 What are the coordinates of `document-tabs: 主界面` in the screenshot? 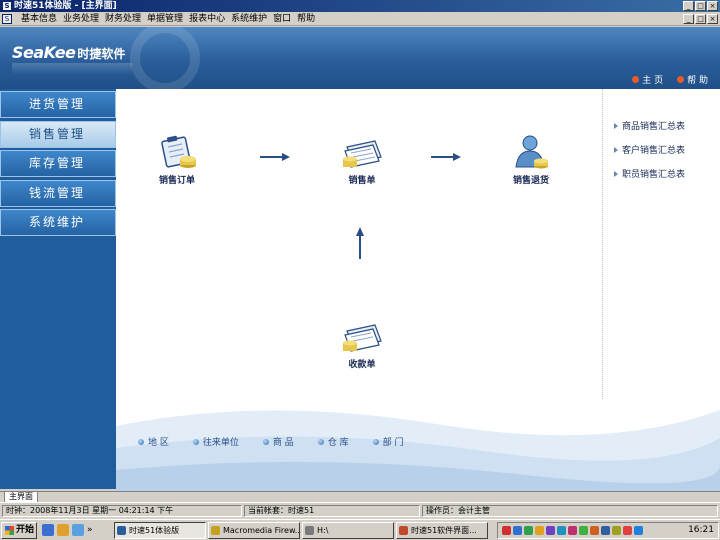 It's located at (360, 497).